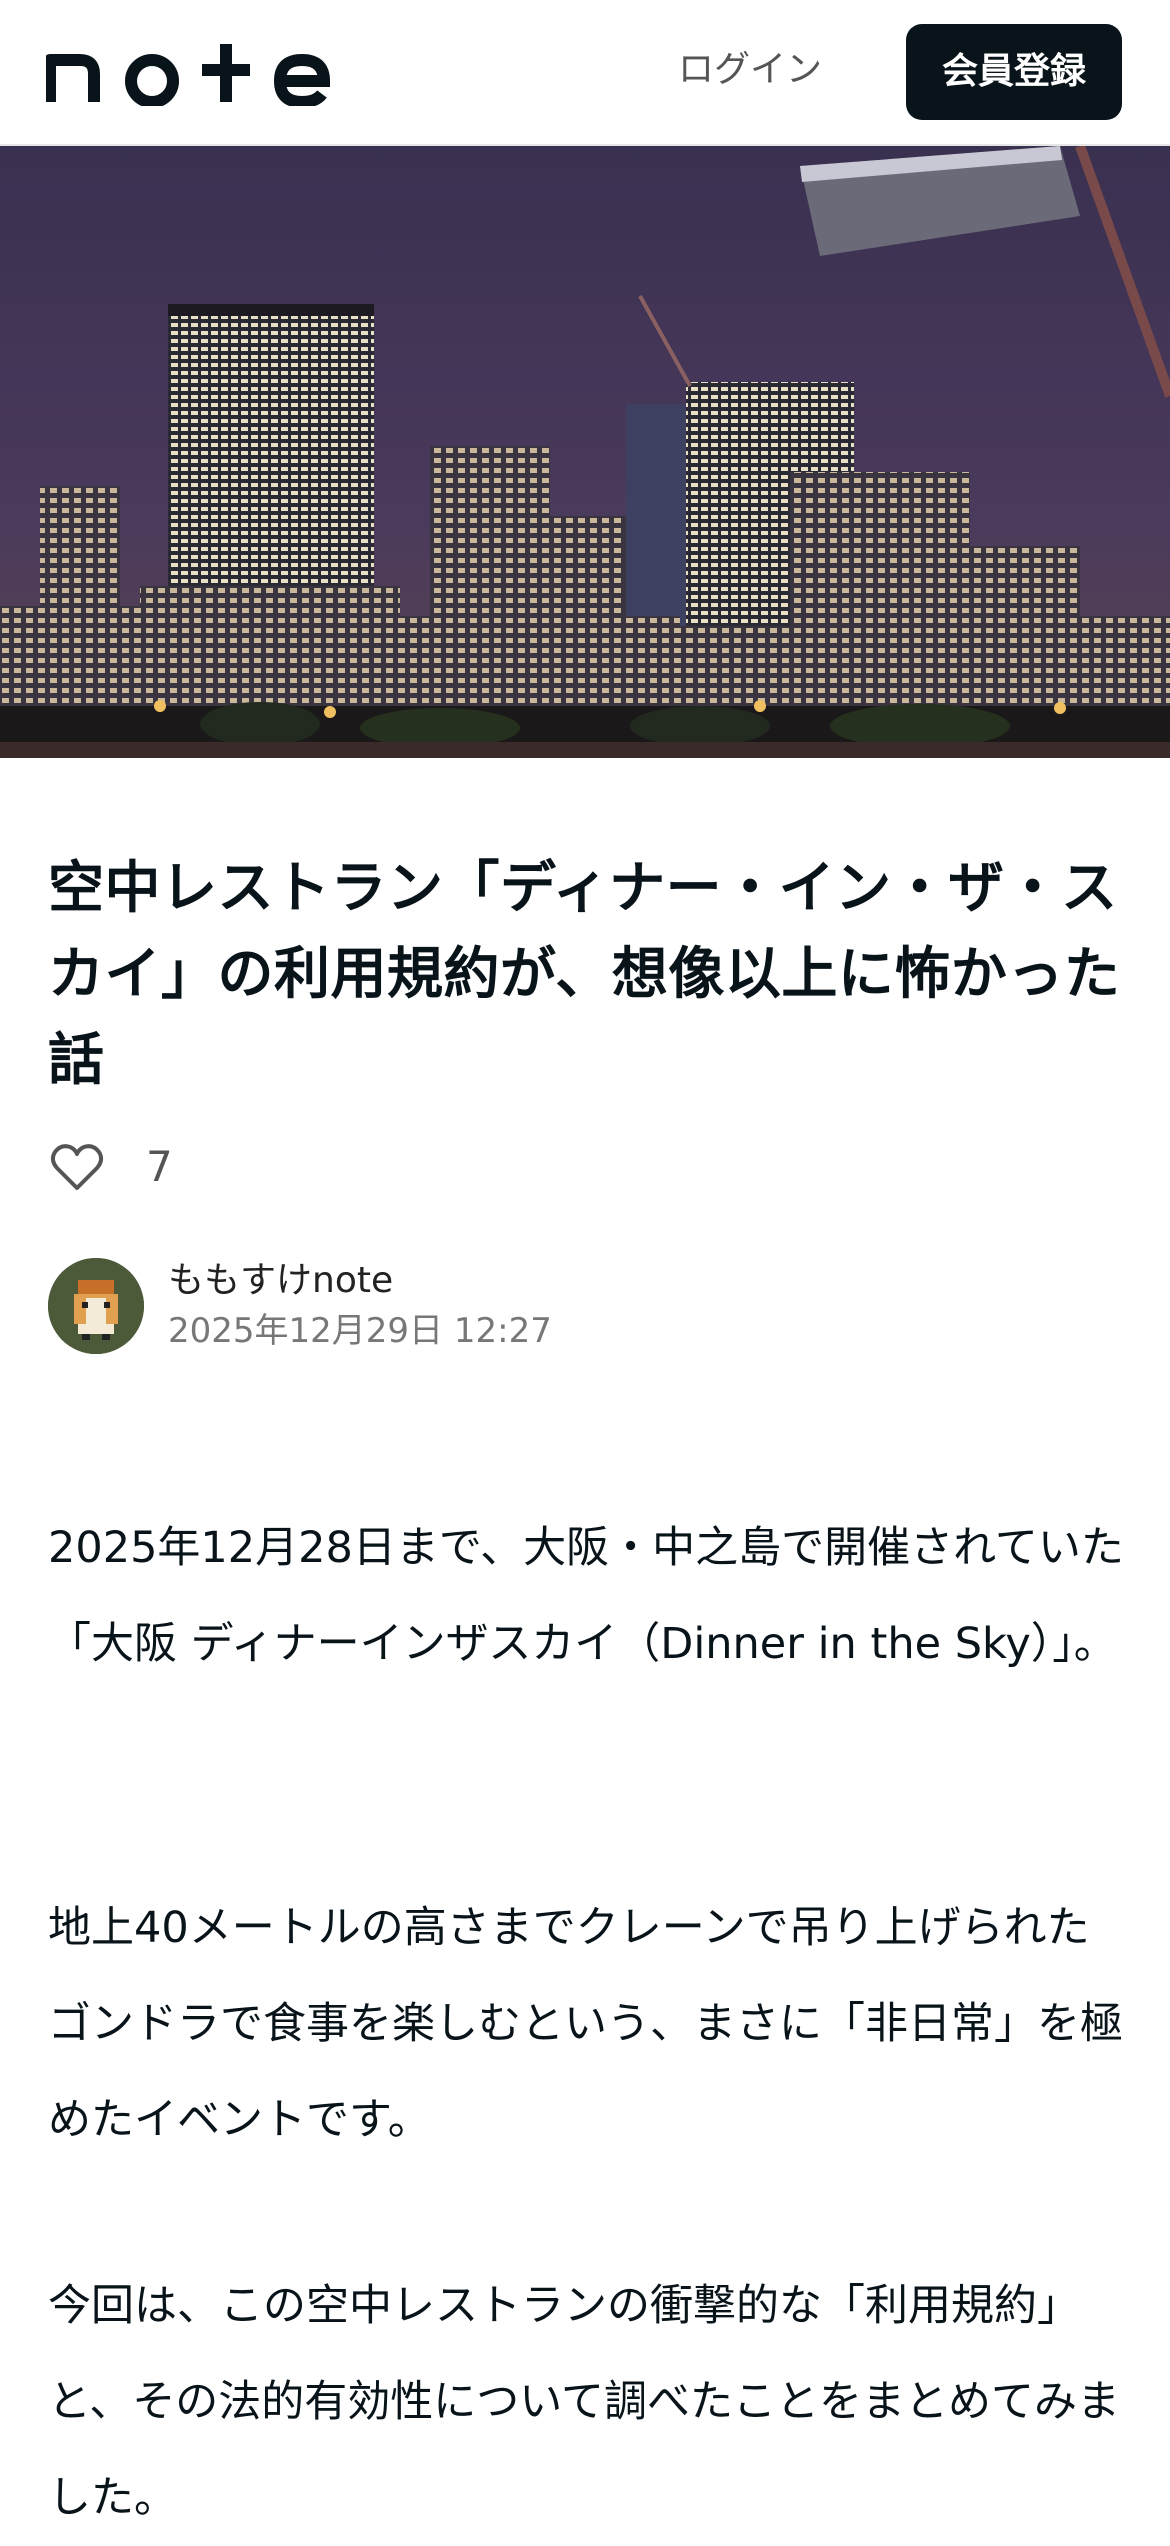 This screenshot has height=2546, width=1170. I want to click on signup-button: 会員登録, so click(1014, 72).